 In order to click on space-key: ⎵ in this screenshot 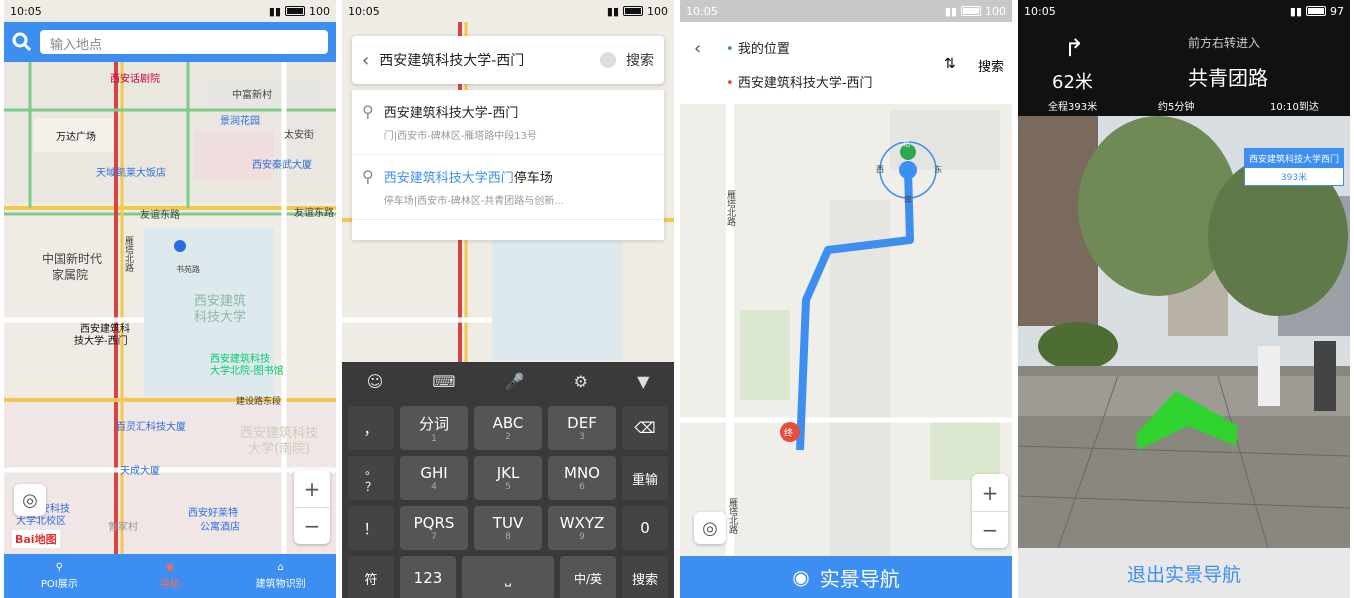, I will do `click(508, 577)`.